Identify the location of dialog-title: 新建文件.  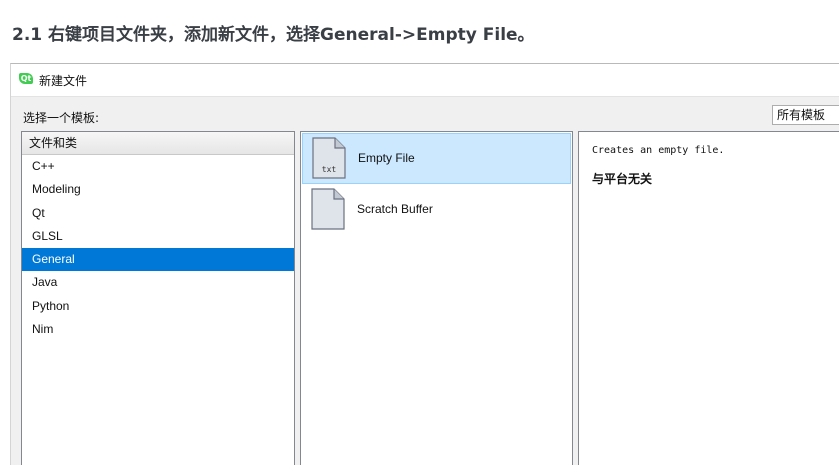
(63, 81).